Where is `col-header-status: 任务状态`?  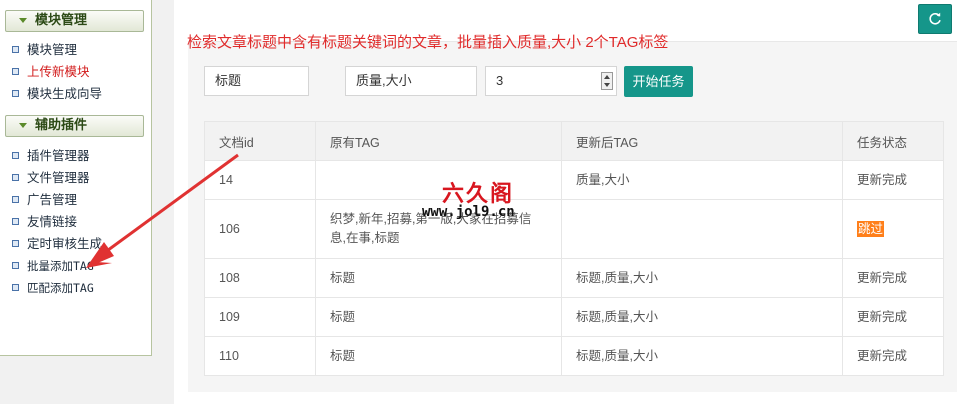
col-header-status: 任务状态 is located at coordinates (893, 141).